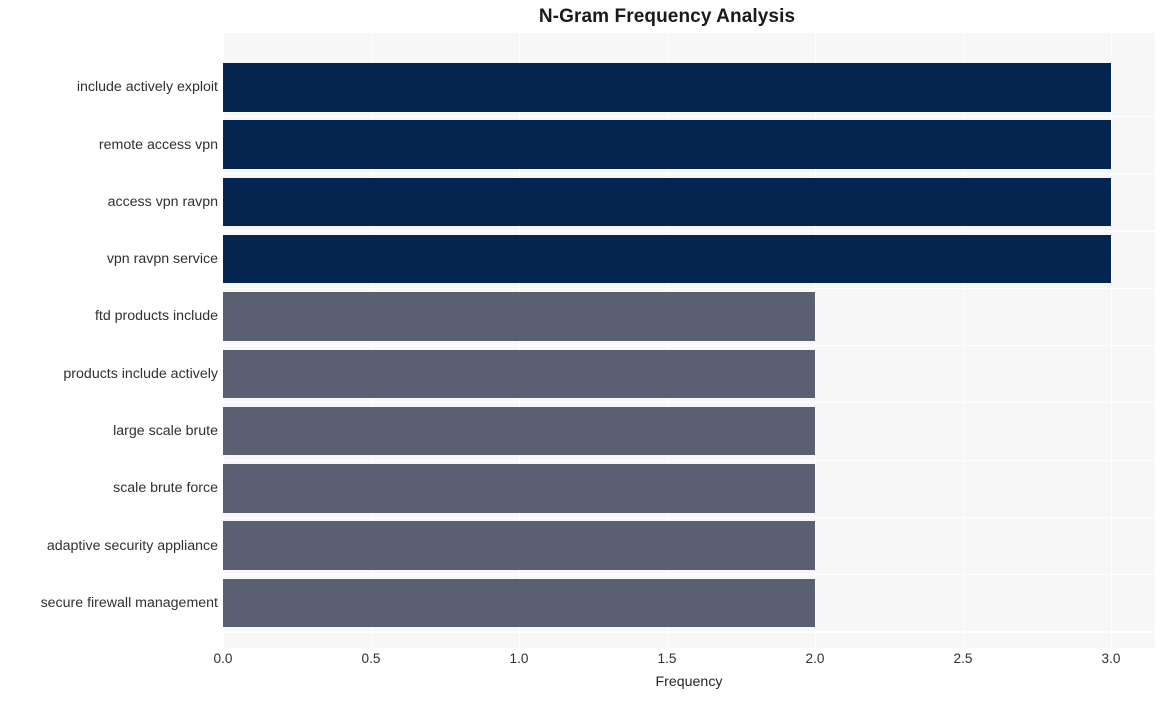 This screenshot has height=701, width=1163. I want to click on y-axis-tick-label: vpn ravpn service, so click(162, 259).